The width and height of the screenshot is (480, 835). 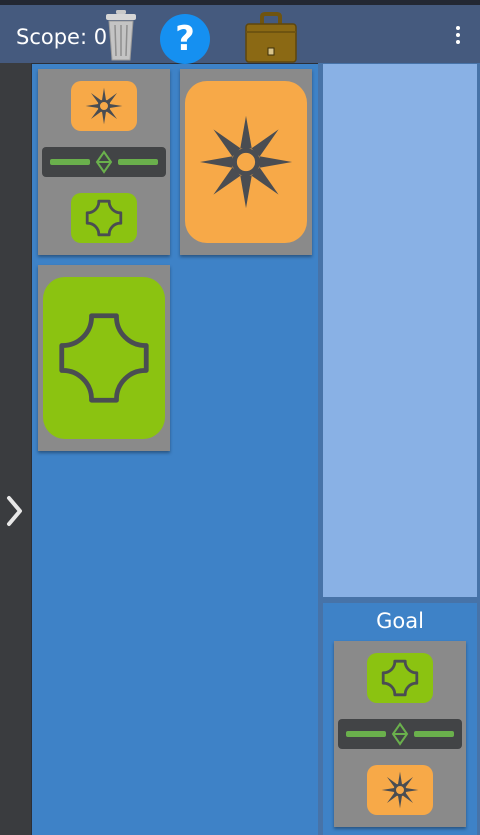 I want to click on star-tile-large, so click(x=104, y=358).